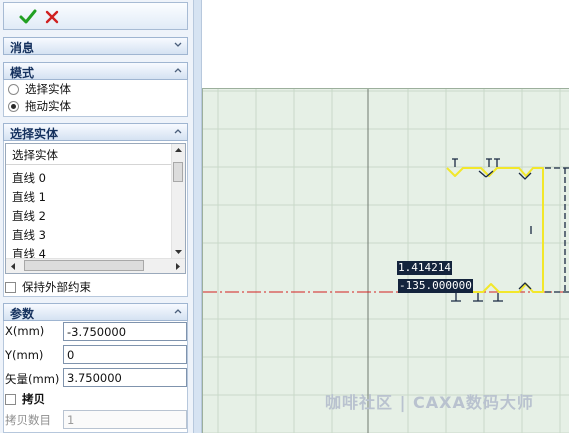  I want to click on list-item: 直线 3, so click(29, 235).